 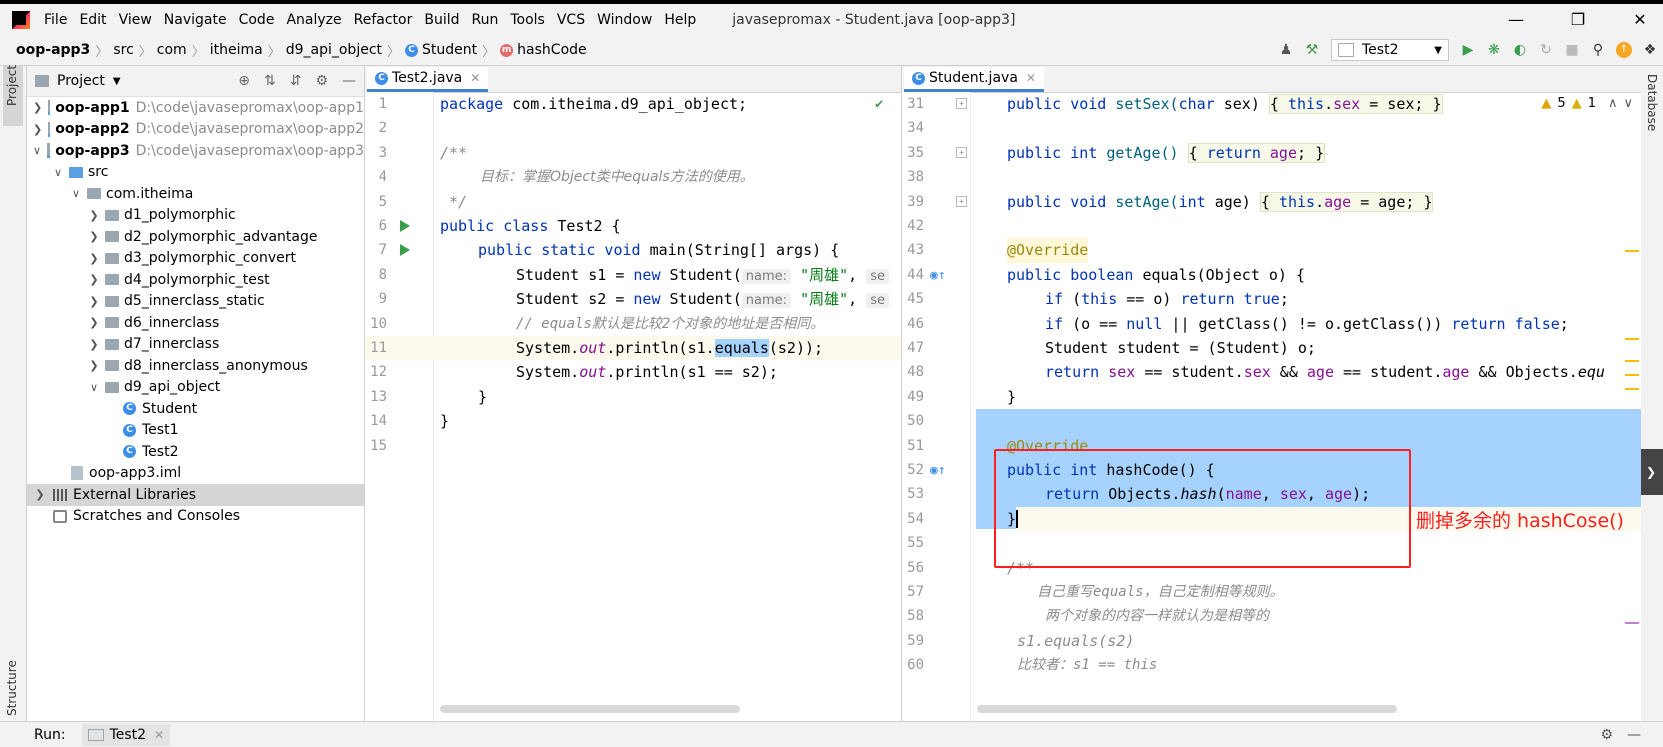 What do you see at coordinates (1650, 50) in the screenshot?
I see `ide-logo-icon: ❖` at bounding box center [1650, 50].